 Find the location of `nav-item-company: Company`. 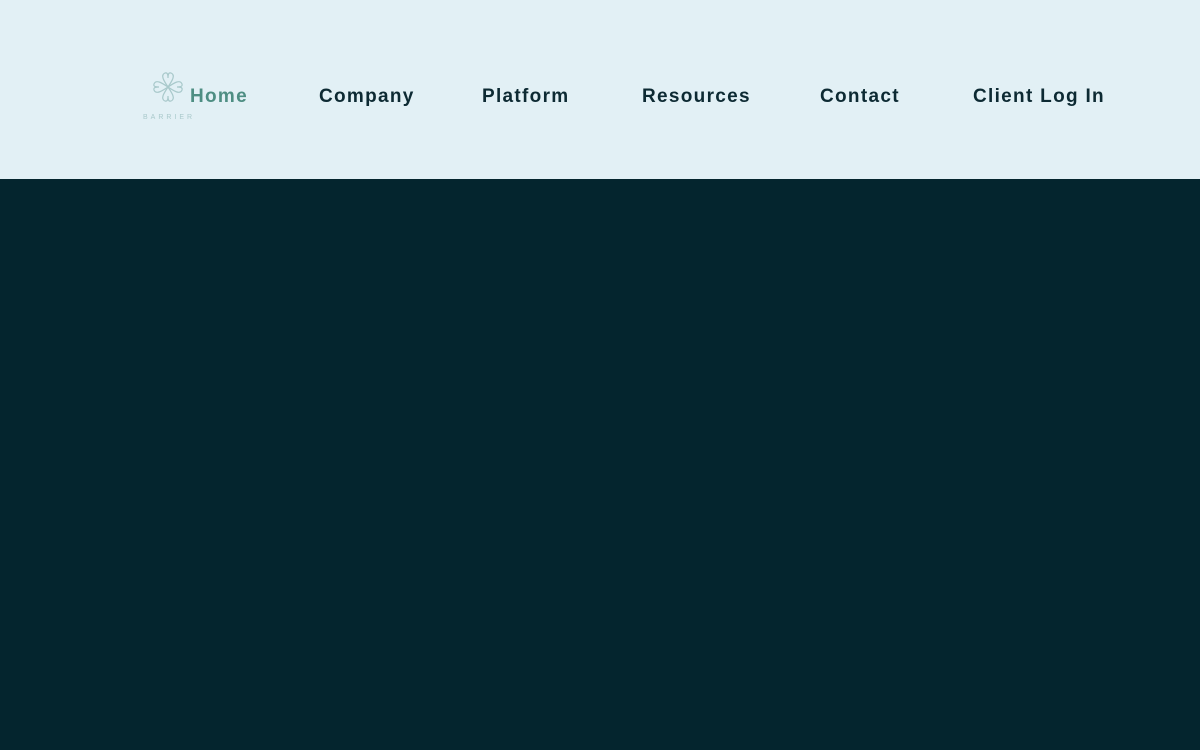

nav-item-company: Company is located at coordinates (367, 97).